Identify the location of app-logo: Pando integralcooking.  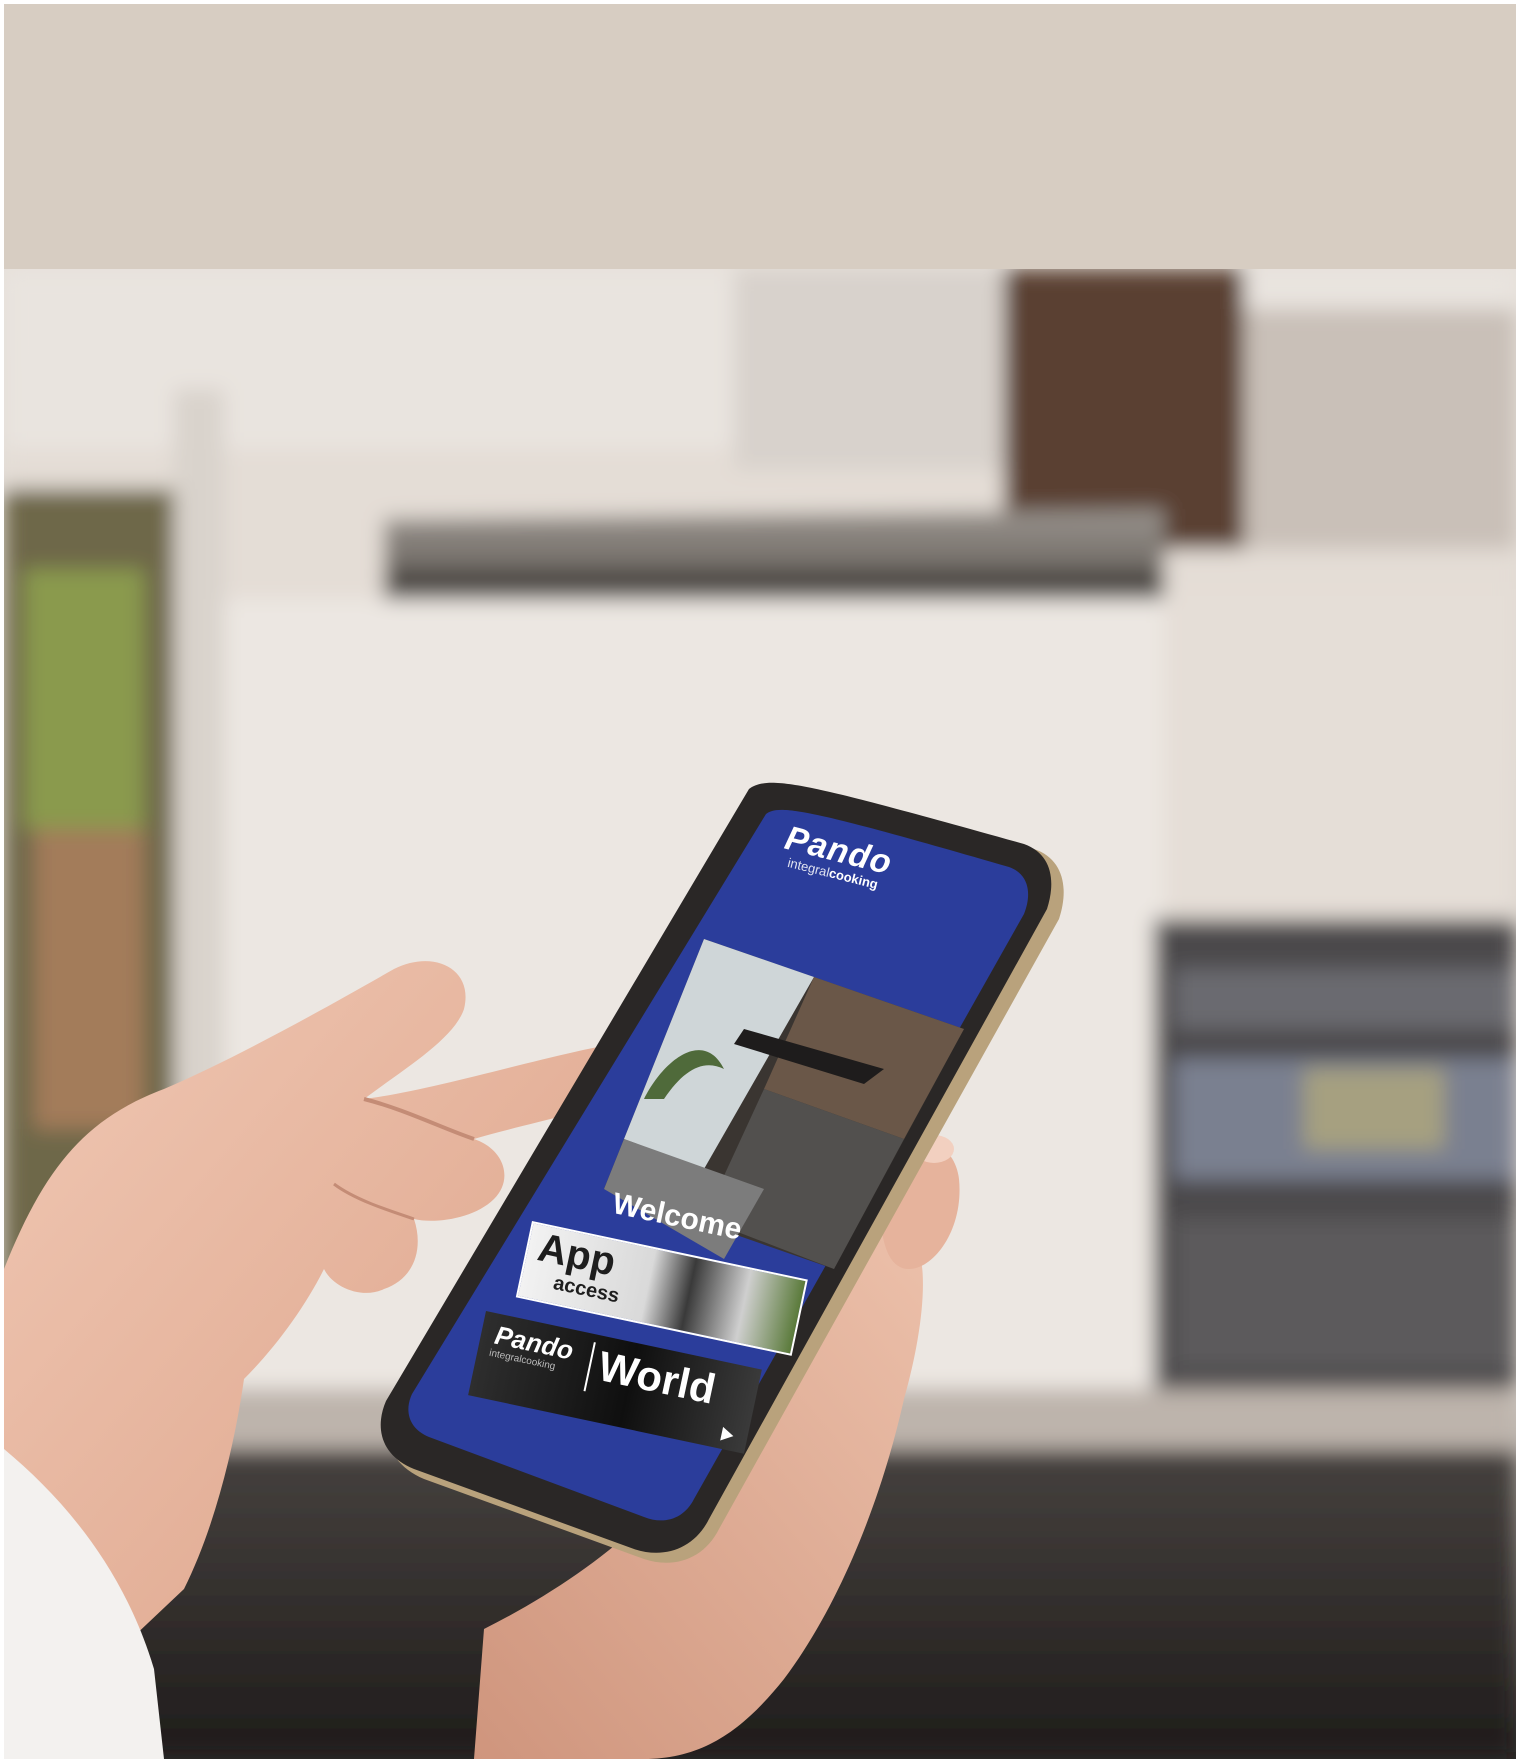
(837, 856).